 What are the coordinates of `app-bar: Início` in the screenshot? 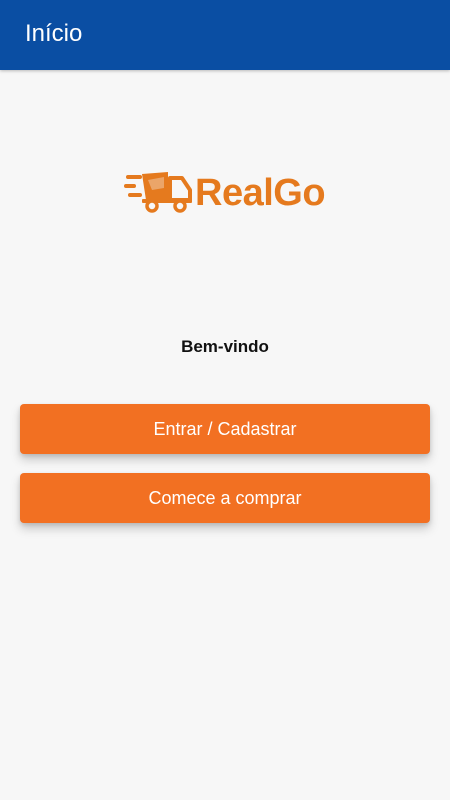 It's located at (225, 35).